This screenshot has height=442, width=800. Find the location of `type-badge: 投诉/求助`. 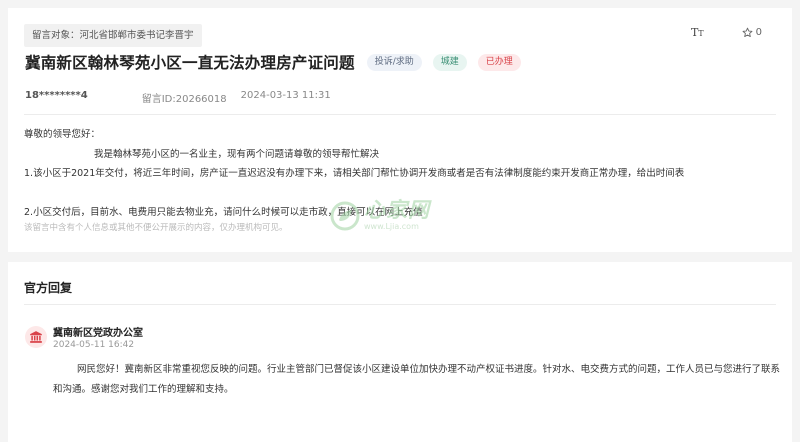

type-badge: 投诉/求助 is located at coordinates (394, 62).